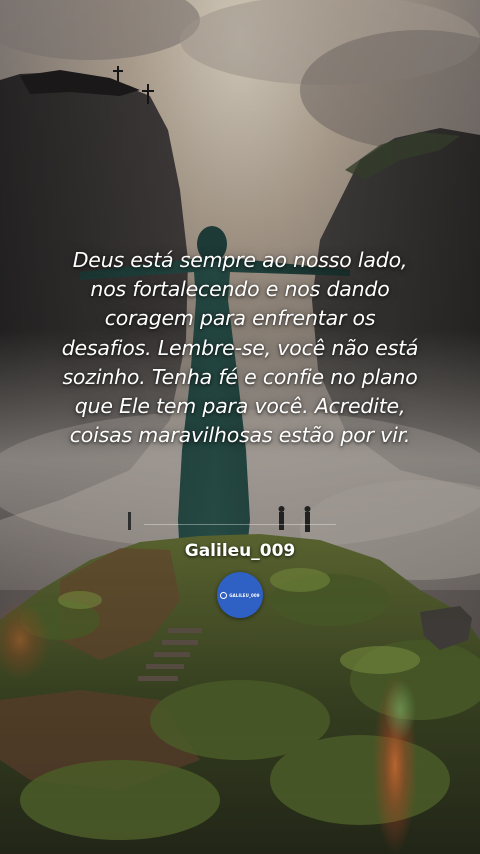 This screenshot has height=854, width=480. I want to click on quote-line-1: Deus está sempre ao nosso lado,, so click(240, 260).